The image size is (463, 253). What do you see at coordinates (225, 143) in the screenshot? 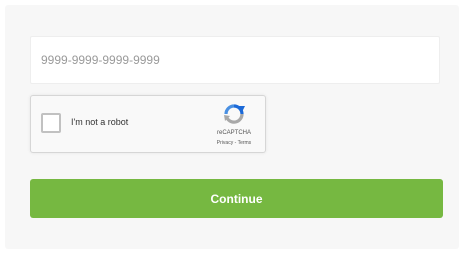
I see `privacy-link: Privacy` at bounding box center [225, 143].